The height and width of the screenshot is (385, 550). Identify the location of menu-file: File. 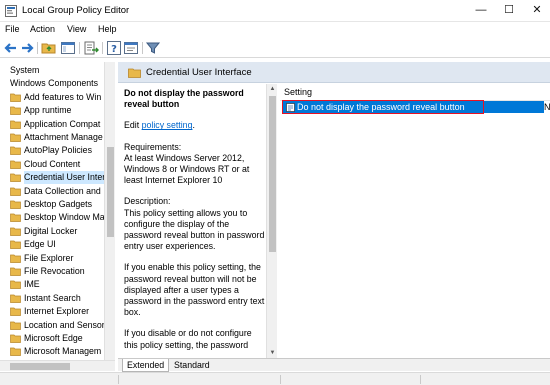
(12, 29).